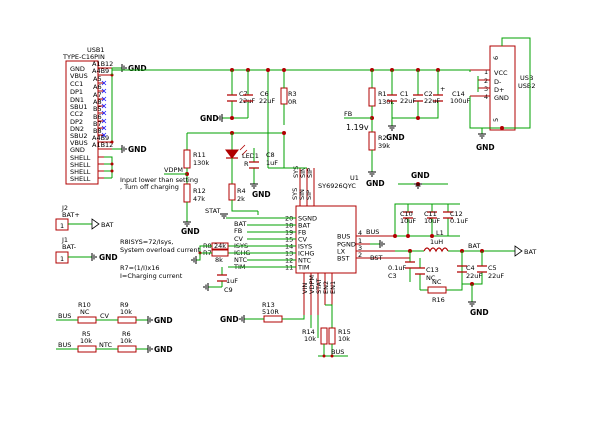  Describe the element at coordinates (71, 215) in the screenshot. I see `j2-label: BAT+` at that location.